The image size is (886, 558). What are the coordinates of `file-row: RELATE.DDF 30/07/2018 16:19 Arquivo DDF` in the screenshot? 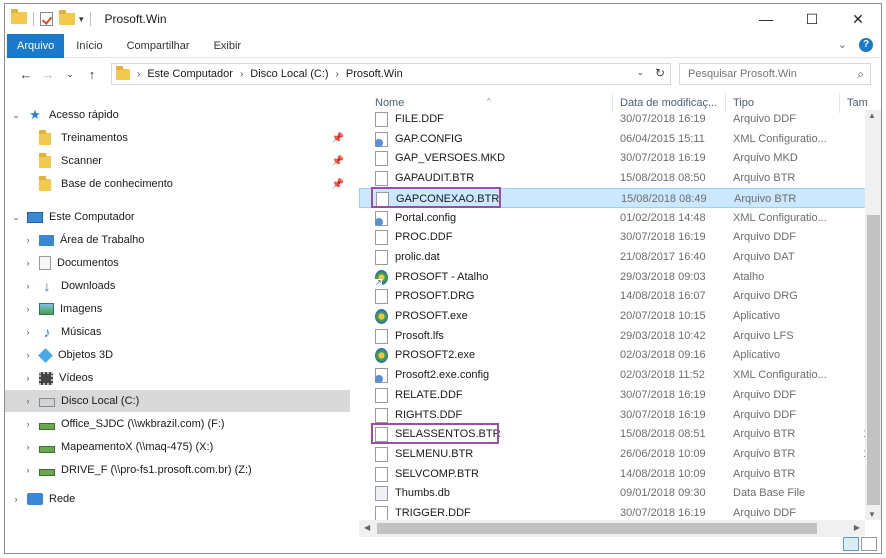 It's located at (613, 395).